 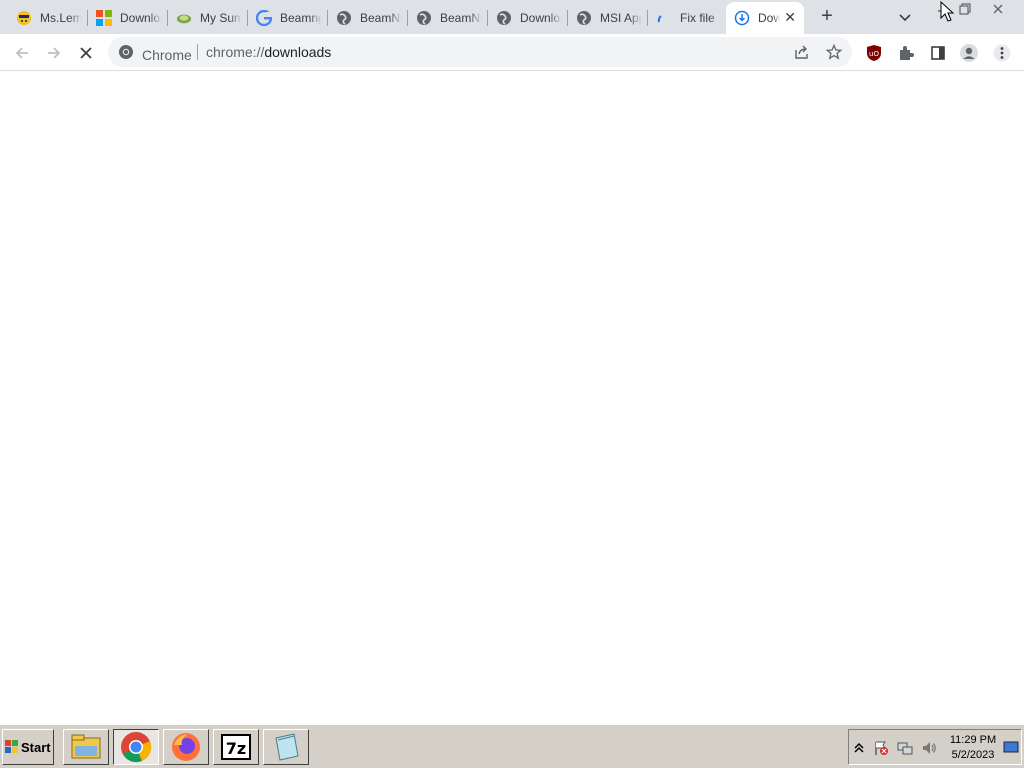 I want to click on clock-date: 5/2/2023, so click(x=973, y=755).